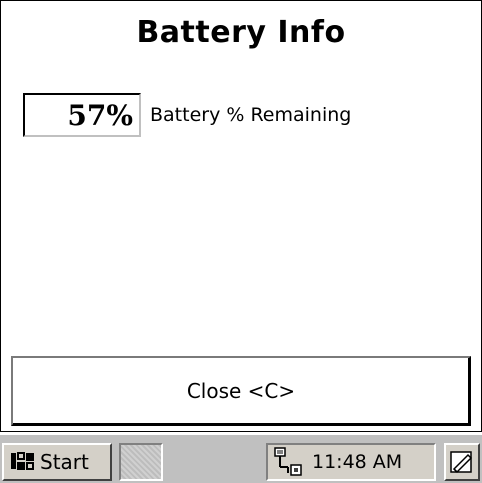 The image size is (482, 483). What do you see at coordinates (251, 115) in the screenshot?
I see `battery-percent-label: Battery % Remaining` at bounding box center [251, 115].